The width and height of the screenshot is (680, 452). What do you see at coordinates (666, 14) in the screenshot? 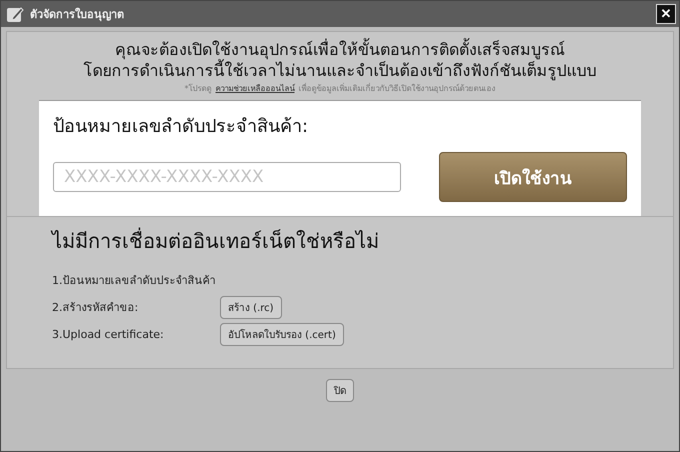
I see `close-button: ✕` at bounding box center [666, 14].